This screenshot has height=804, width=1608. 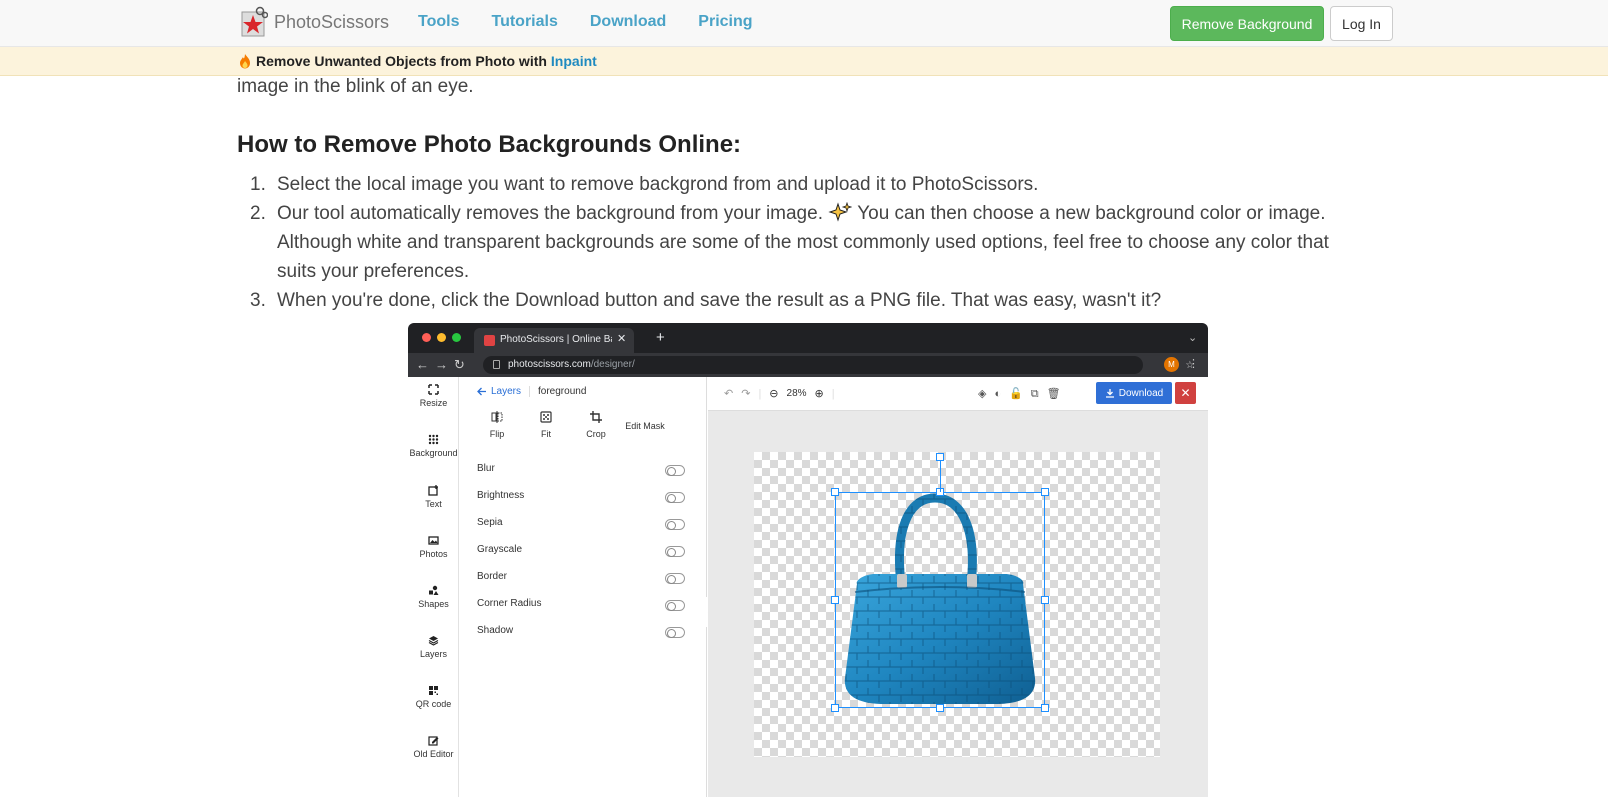 What do you see at coordinates (433, 396) in the screenshot?
I see `rail-item-resize: Resize` at bounding box center [433, 396].